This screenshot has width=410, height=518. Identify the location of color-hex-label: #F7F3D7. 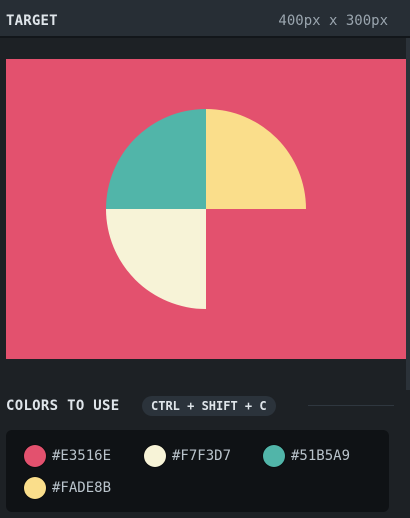
(202, 456).